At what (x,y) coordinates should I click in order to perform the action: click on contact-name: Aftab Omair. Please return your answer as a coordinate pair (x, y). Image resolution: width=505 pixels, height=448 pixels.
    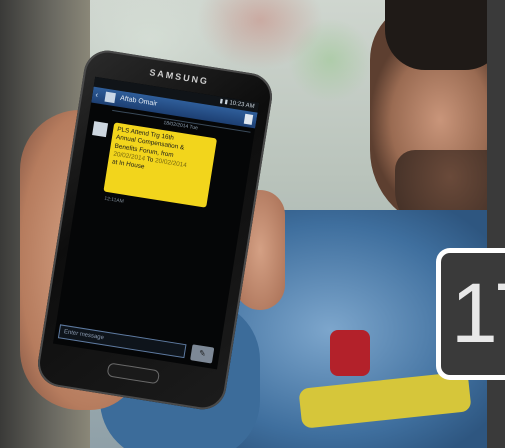
    Looking at the image, I should click on (138, 101).